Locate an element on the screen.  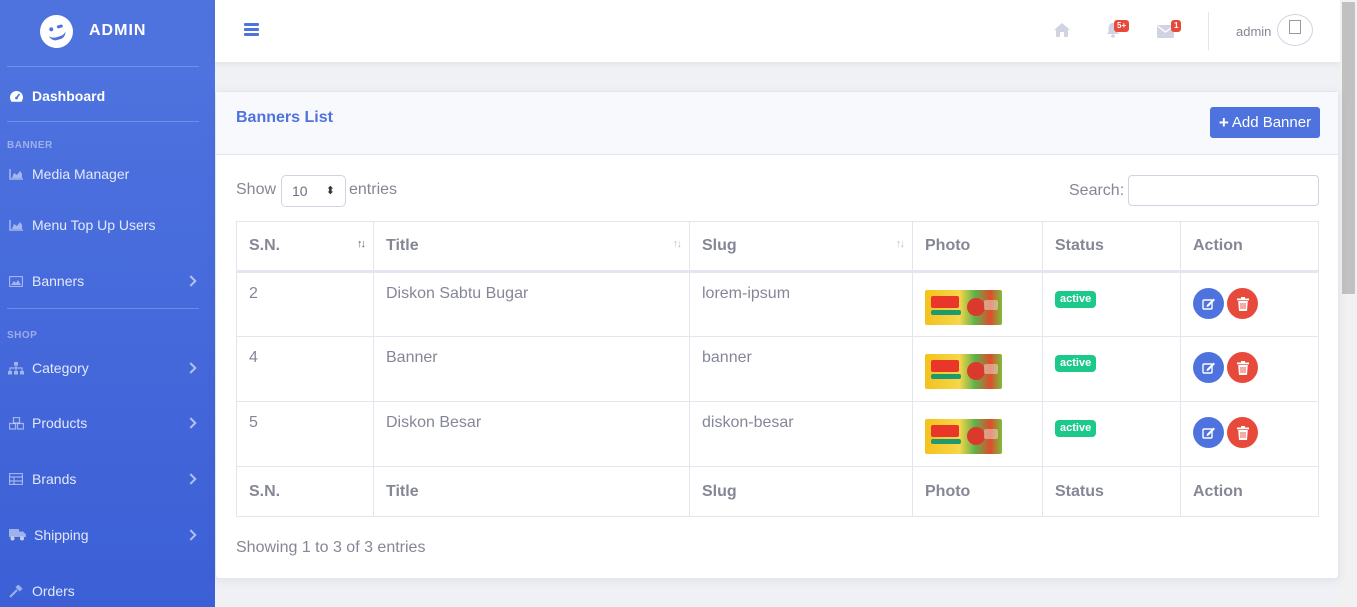
sidebar-item-media-manager: Media Manager is located at coordinates (107, 174).